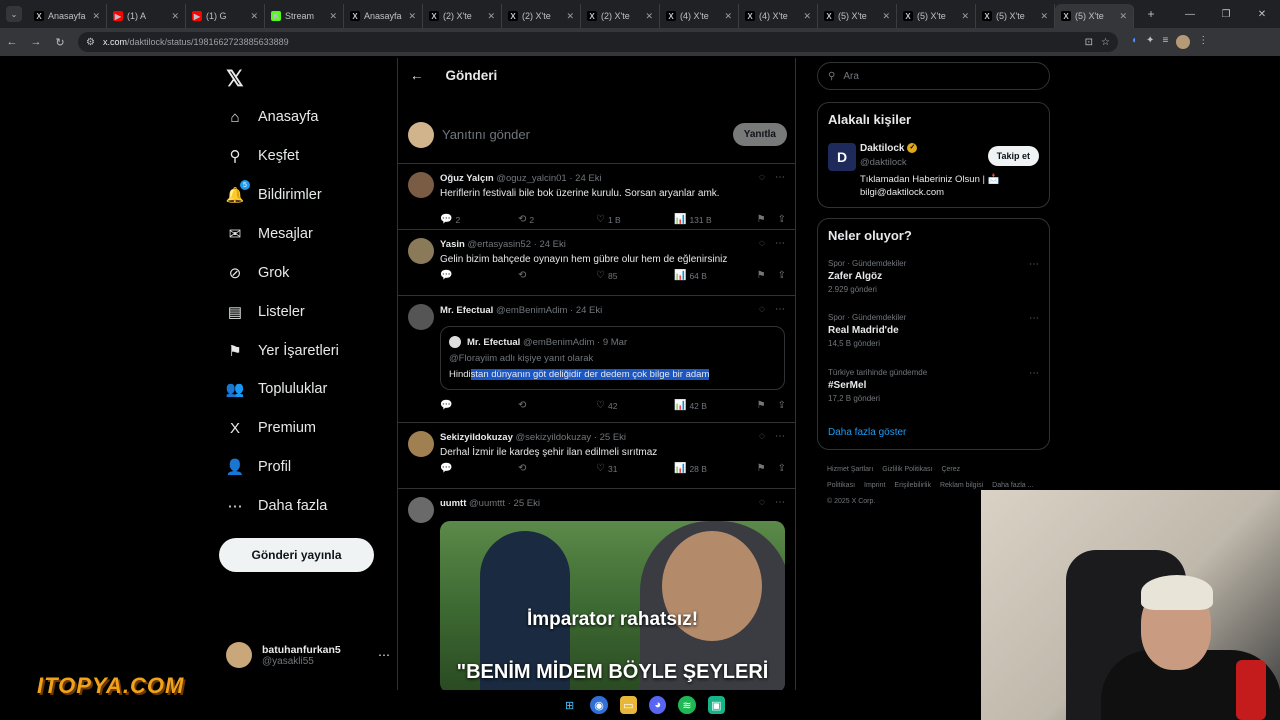  What do you see at coordinates (599, 705) in the screenshot?
I see `chrome-icon: ◉` at bounding box center [599, 705].